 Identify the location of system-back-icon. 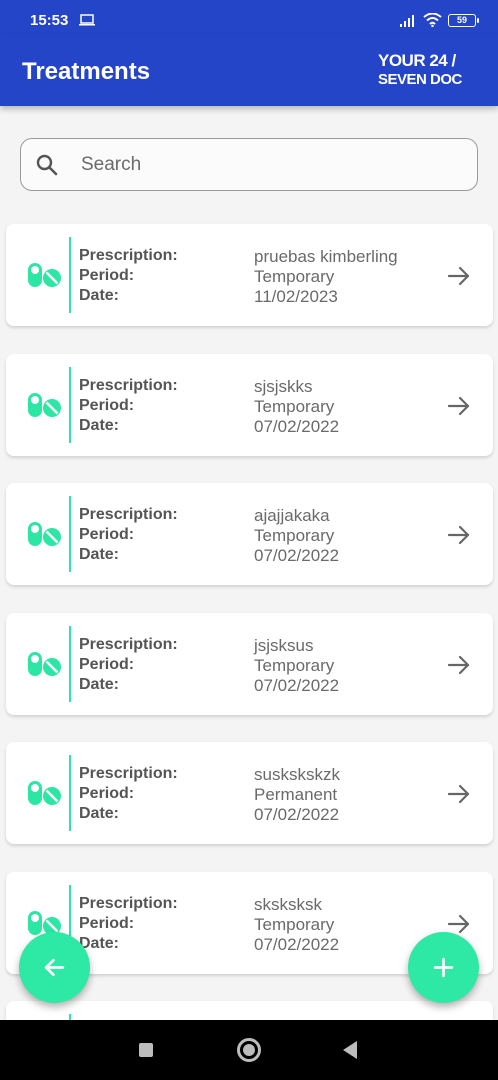
(350, 1050).